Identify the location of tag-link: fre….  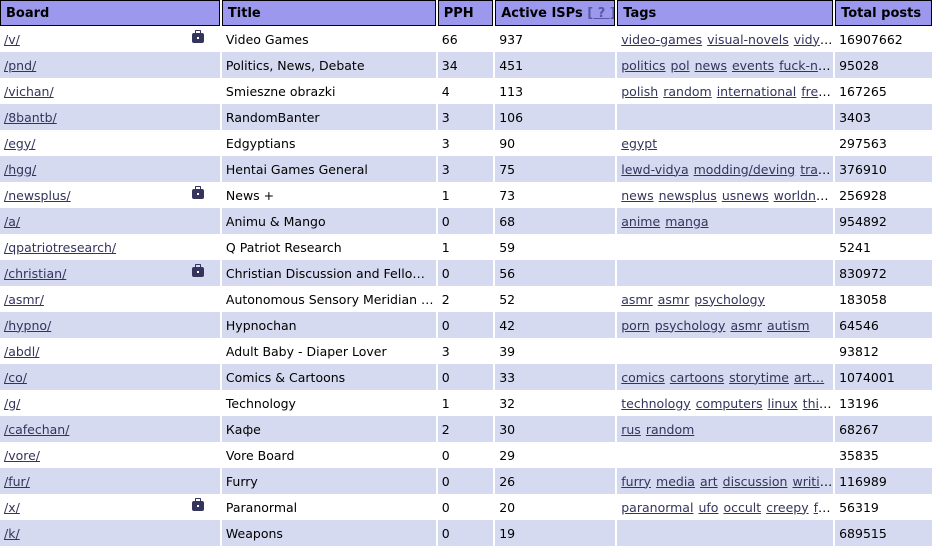
(815, 91).